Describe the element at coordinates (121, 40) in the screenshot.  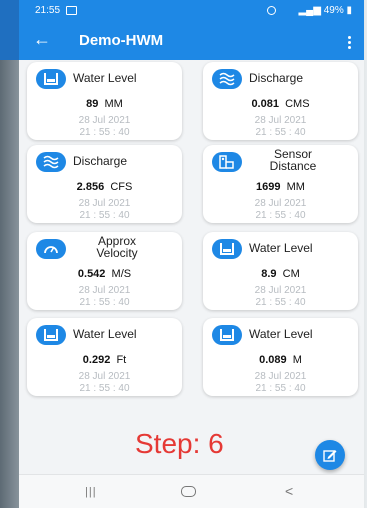
I see `app-title: Demo-HWM` at that location.